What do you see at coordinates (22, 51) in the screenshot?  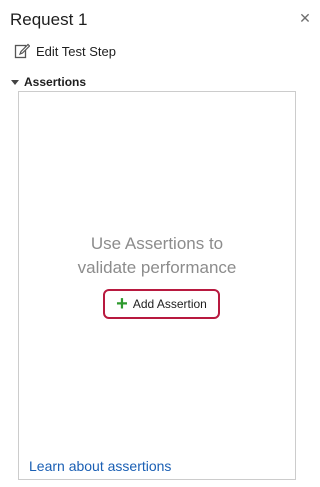 I see `edit-document-icon` at bounding box center [22, 51].